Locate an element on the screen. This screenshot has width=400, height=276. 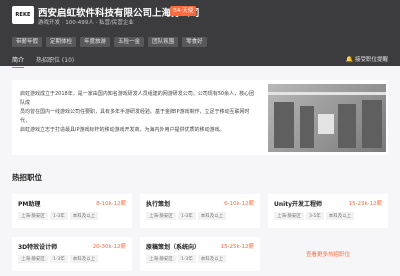
benefit-tag: 五险一金 is located at coordinates (129, 42).